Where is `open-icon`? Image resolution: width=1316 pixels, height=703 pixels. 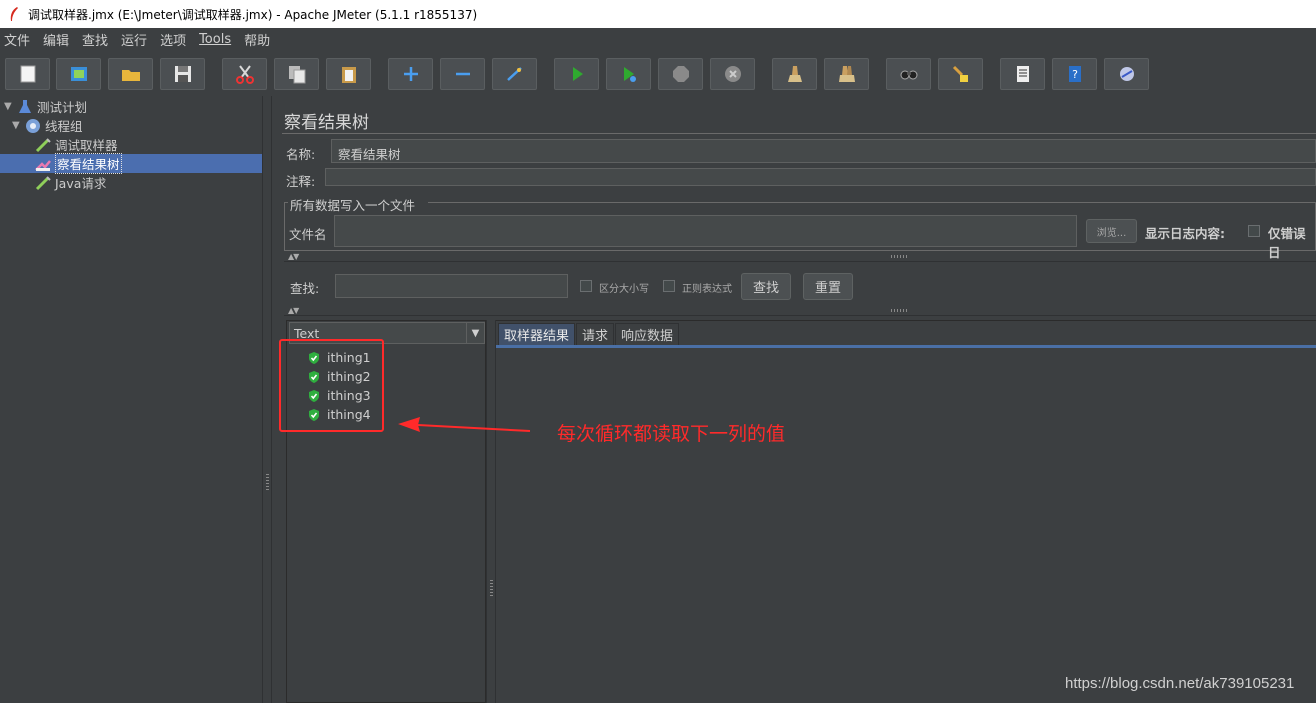 open-icon is located at coordinates (130, 75).